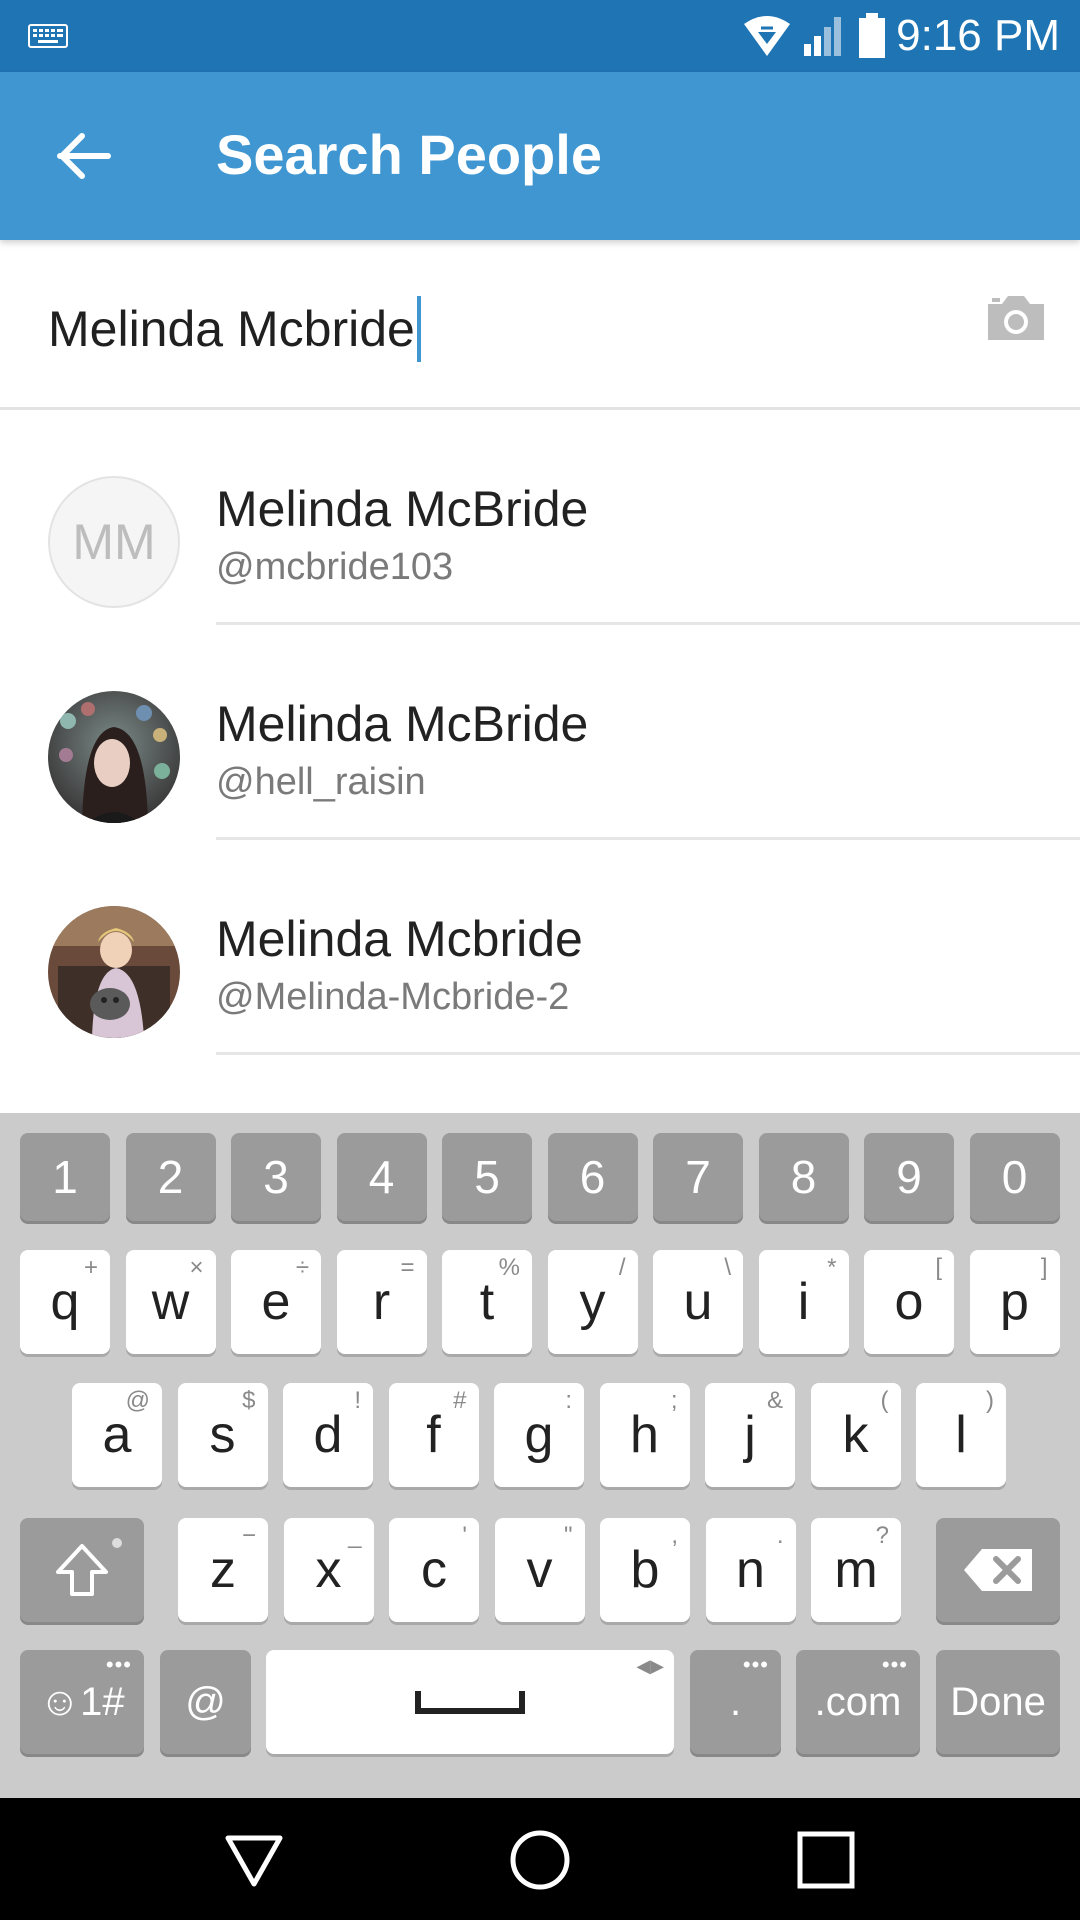  What do you see at coordinates (328, 1435) in the screenshot?
I see `key-d: d!` at bounding box center [328, 1435].